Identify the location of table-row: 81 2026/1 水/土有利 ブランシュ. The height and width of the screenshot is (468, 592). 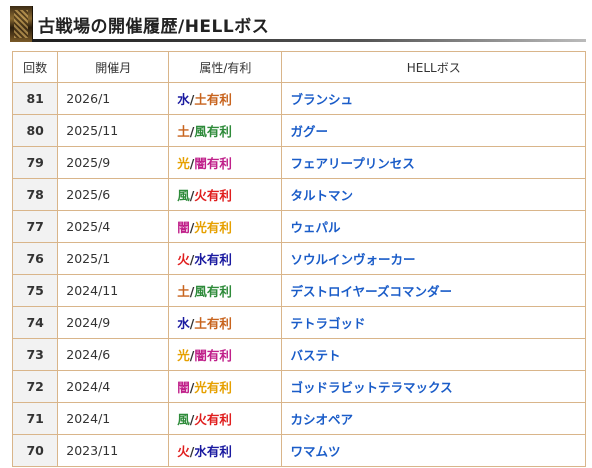
(298, 98).